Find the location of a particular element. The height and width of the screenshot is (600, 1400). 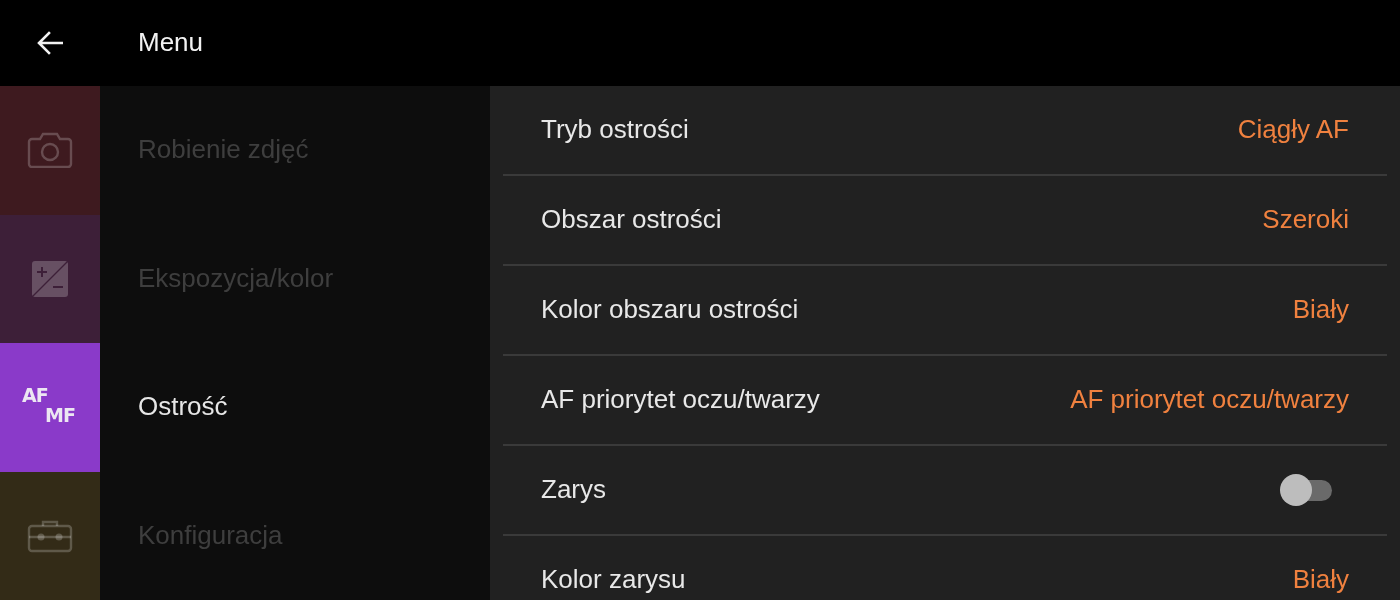

setting-value: Szeroki is located at coordinates (1305, 220).